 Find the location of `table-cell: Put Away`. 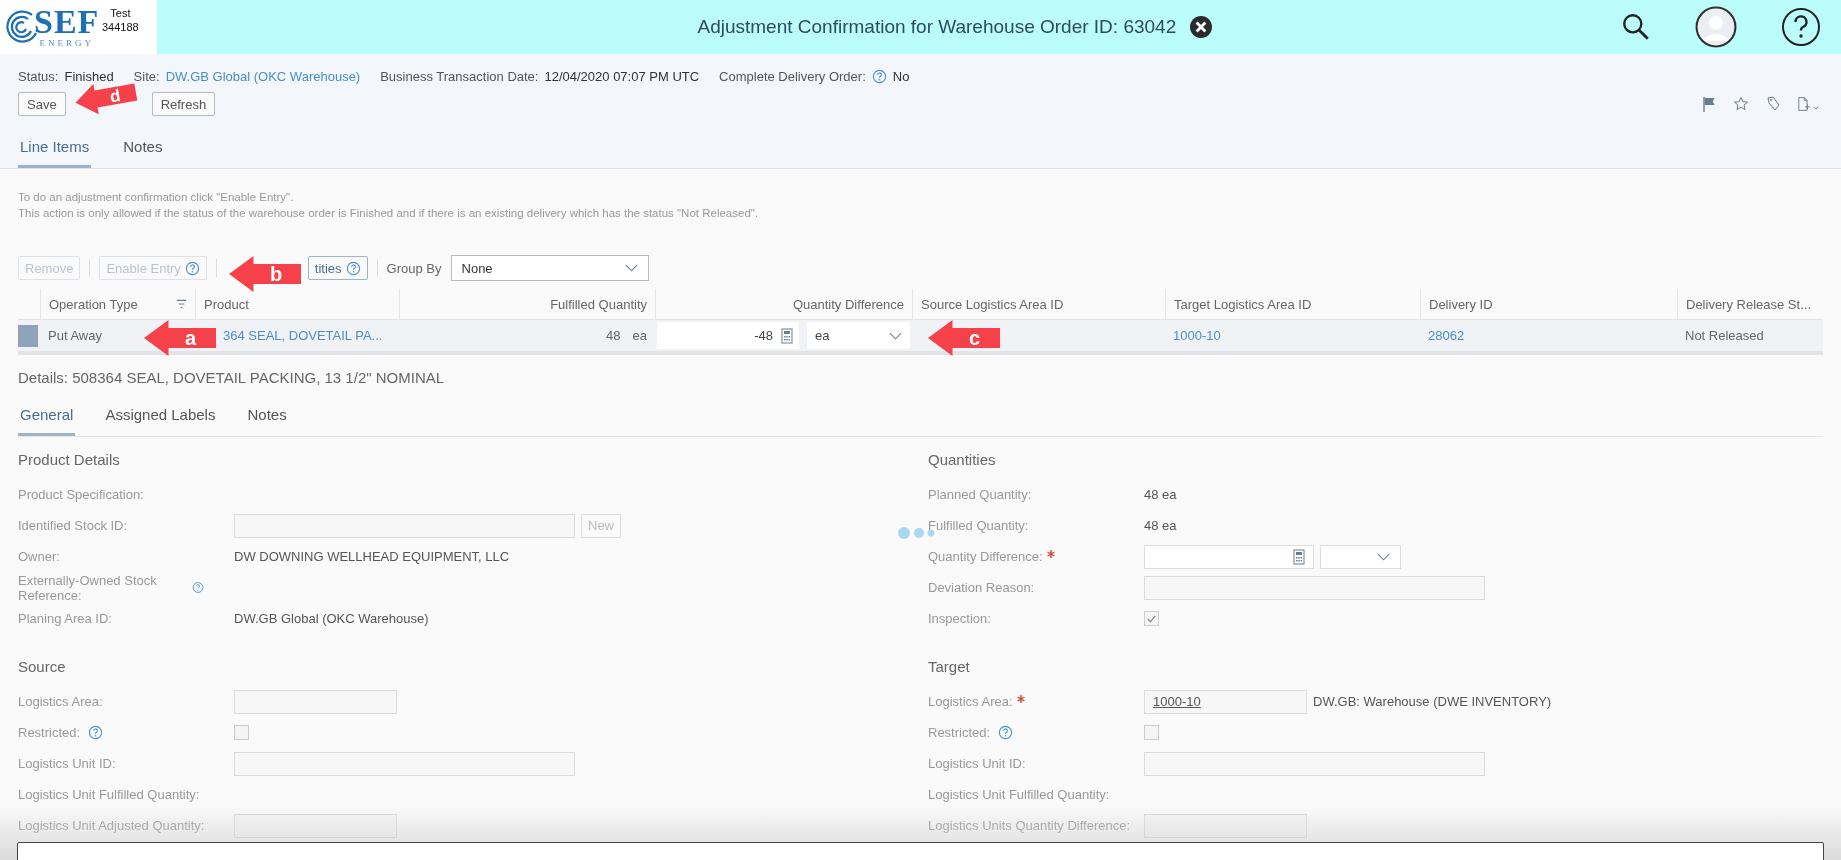

table-cell: Put Away is located at coordinates (75, 335).